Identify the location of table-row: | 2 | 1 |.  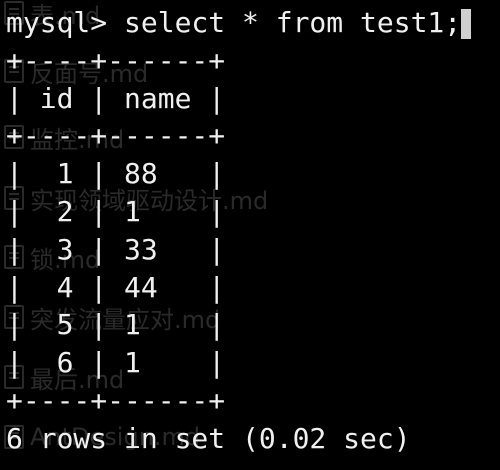
(116, 211).